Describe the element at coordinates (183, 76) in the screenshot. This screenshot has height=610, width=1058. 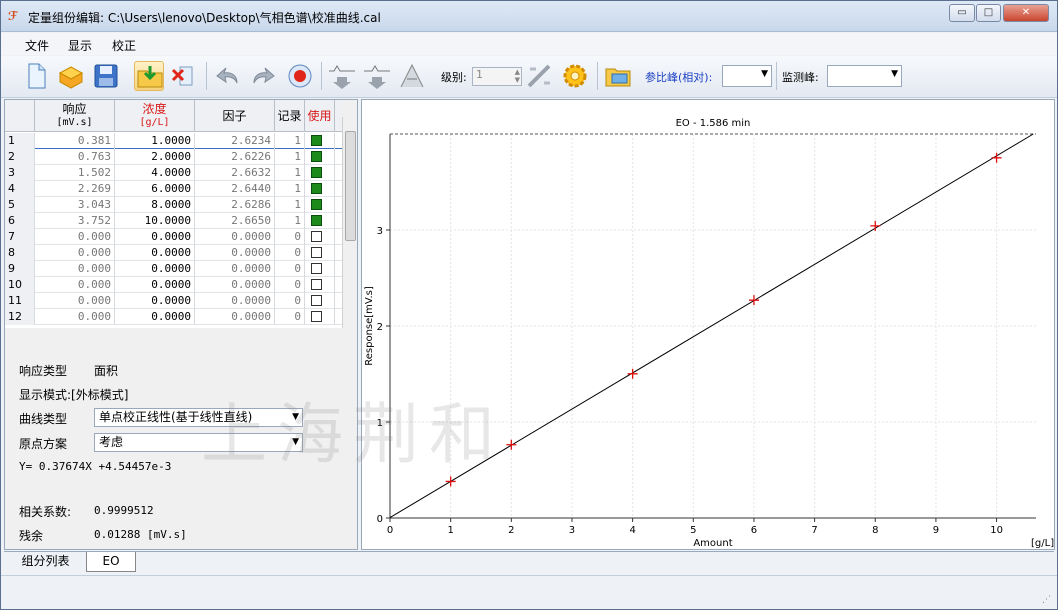
I see `delete-button` at that location.